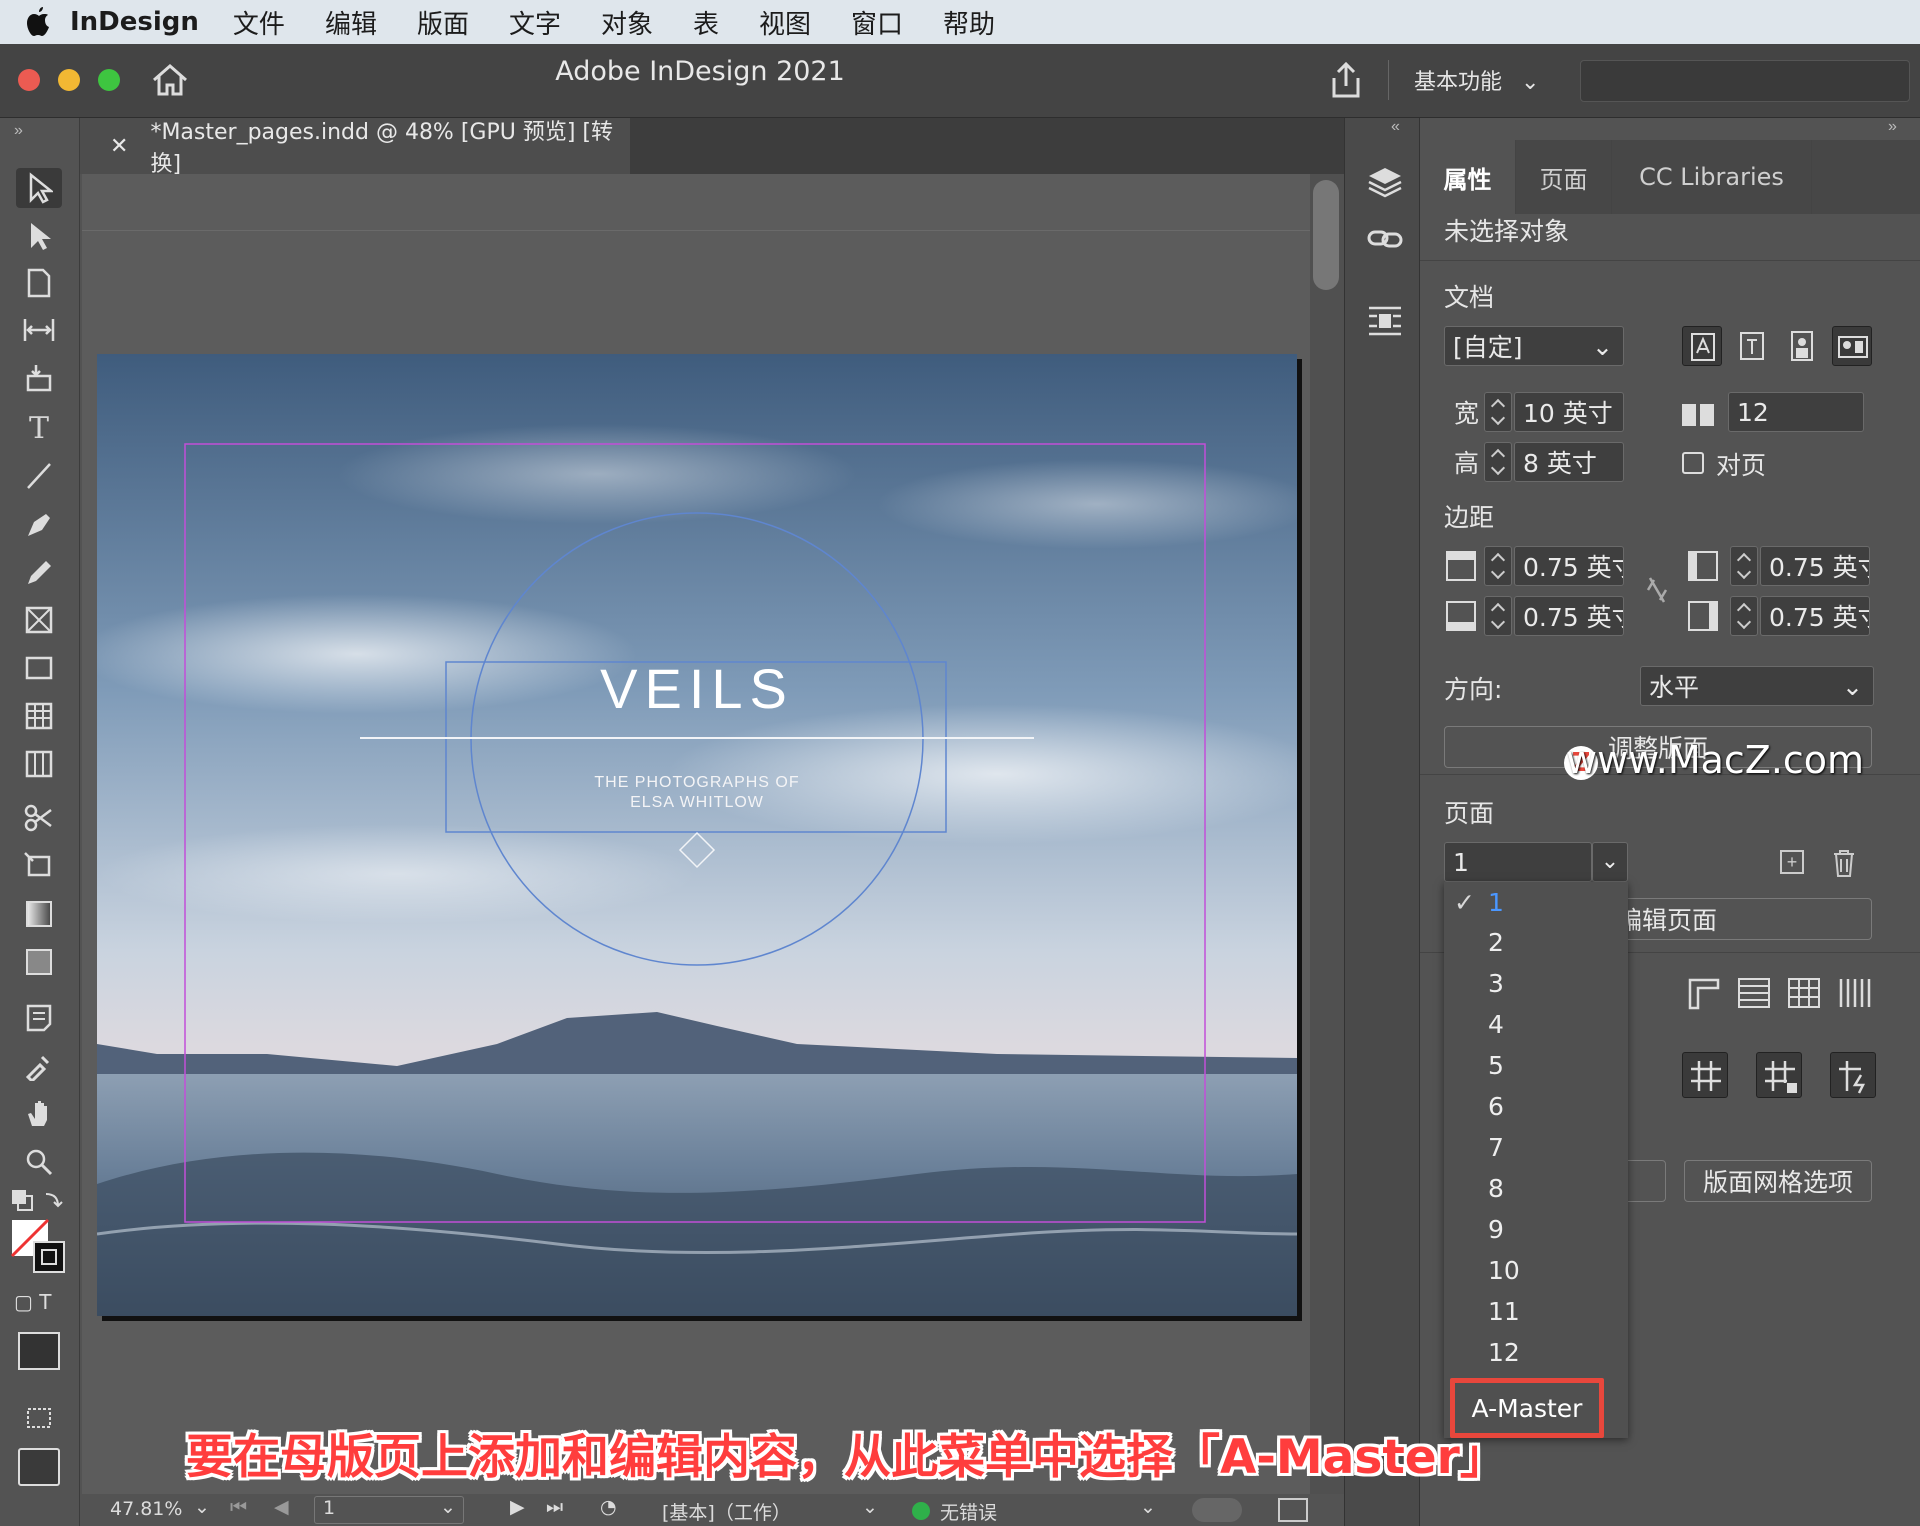 The height and width of the screenshot is (1526, 1920). Describe the element at coordinates (39, 962) in the screenshot. I see `gradient-feather-tool-icon` at that location.